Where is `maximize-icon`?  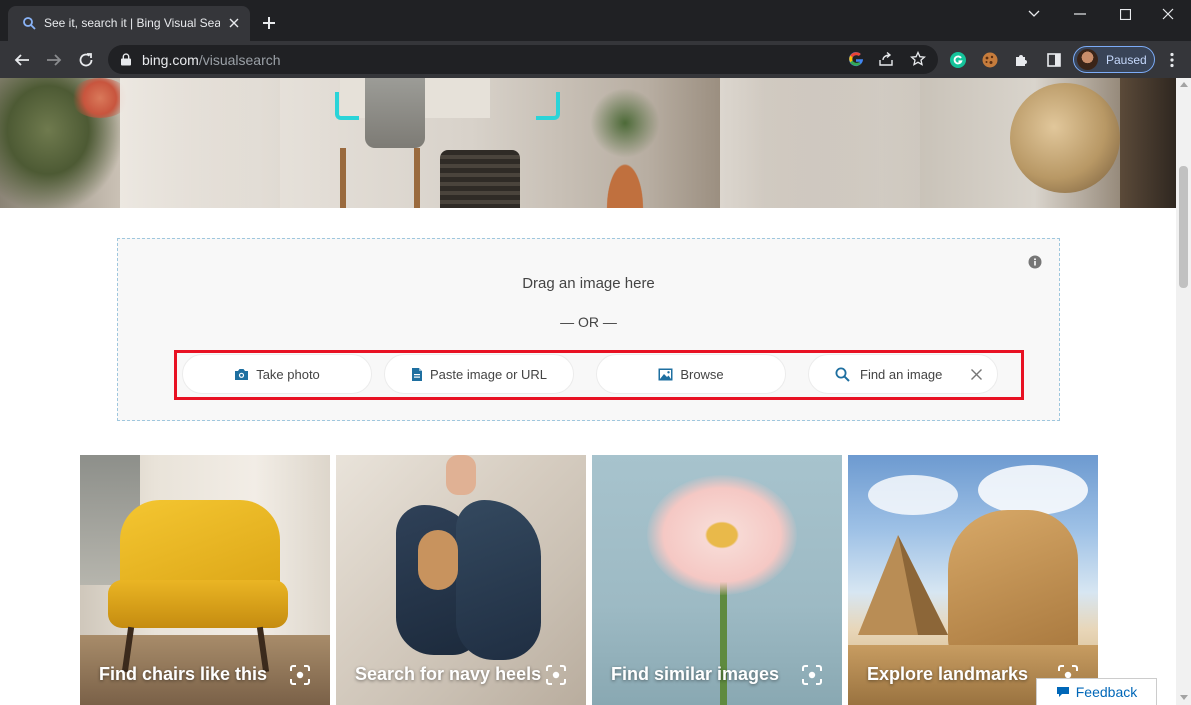 maximize-icon is located at coordinates (1125, 14).